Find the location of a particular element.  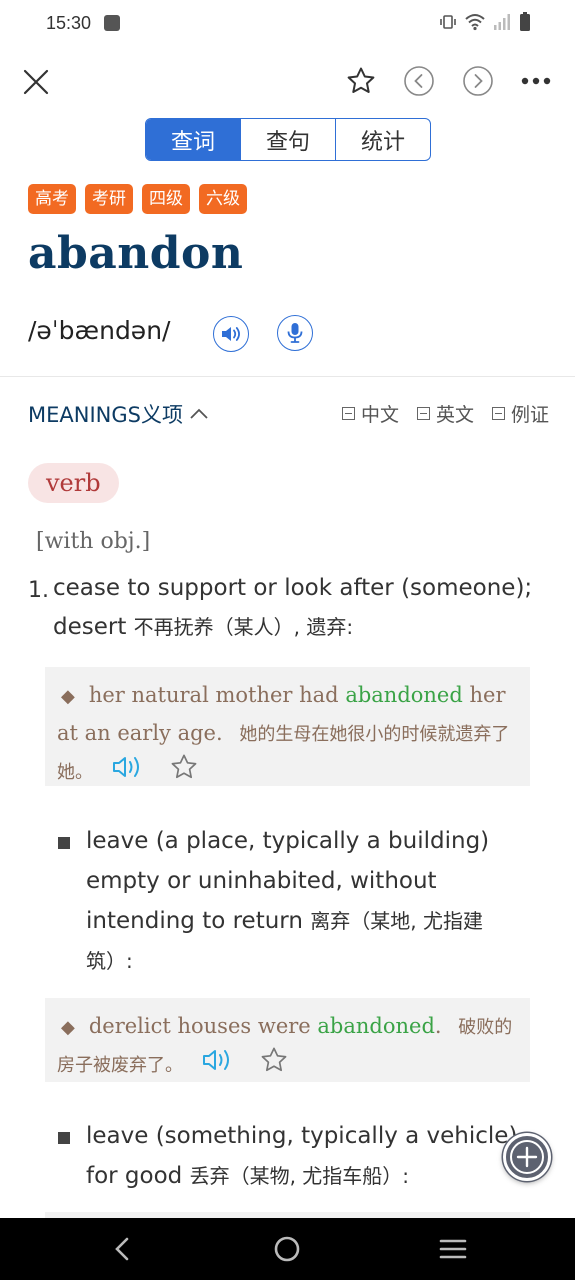

back-button is located at coordinates (122, 1249).